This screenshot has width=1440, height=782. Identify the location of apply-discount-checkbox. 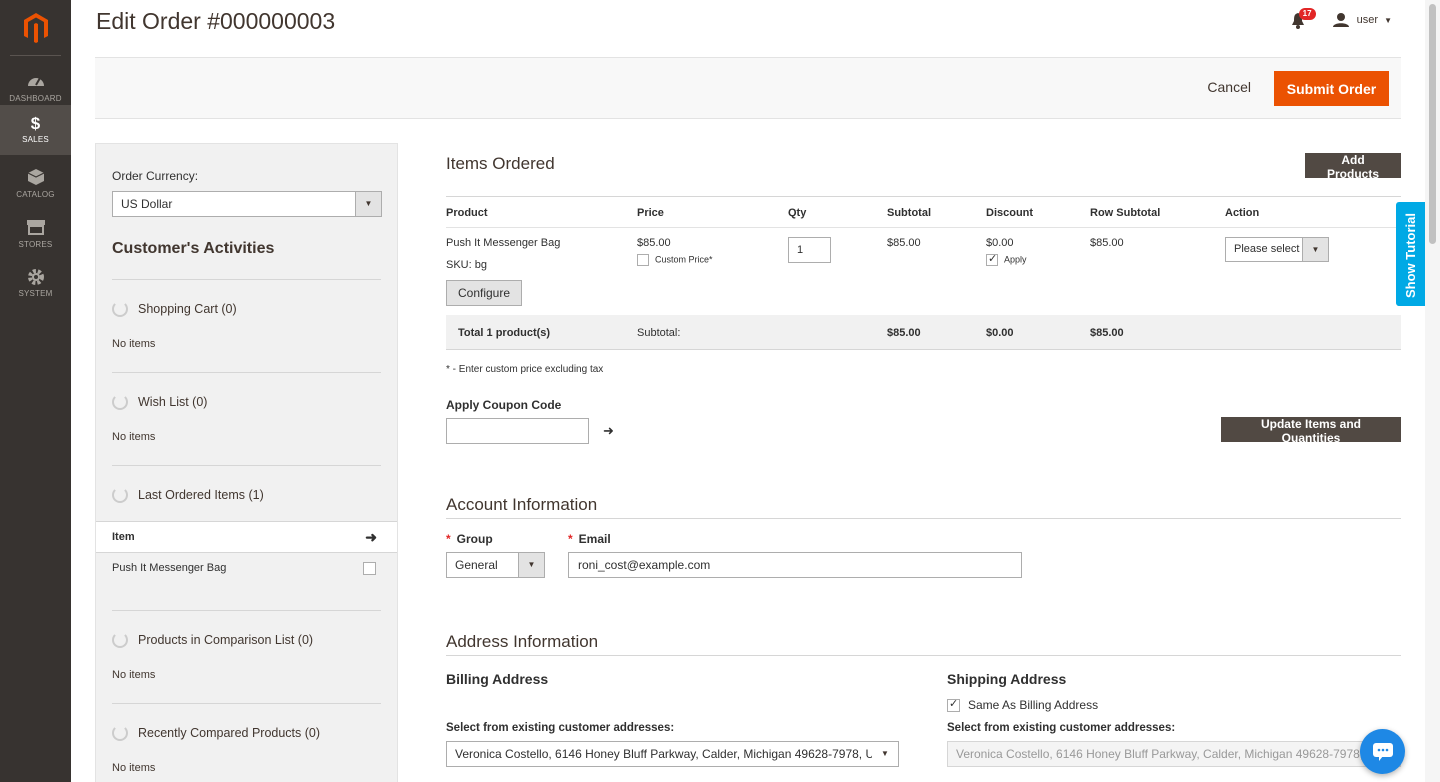
(992, 259).